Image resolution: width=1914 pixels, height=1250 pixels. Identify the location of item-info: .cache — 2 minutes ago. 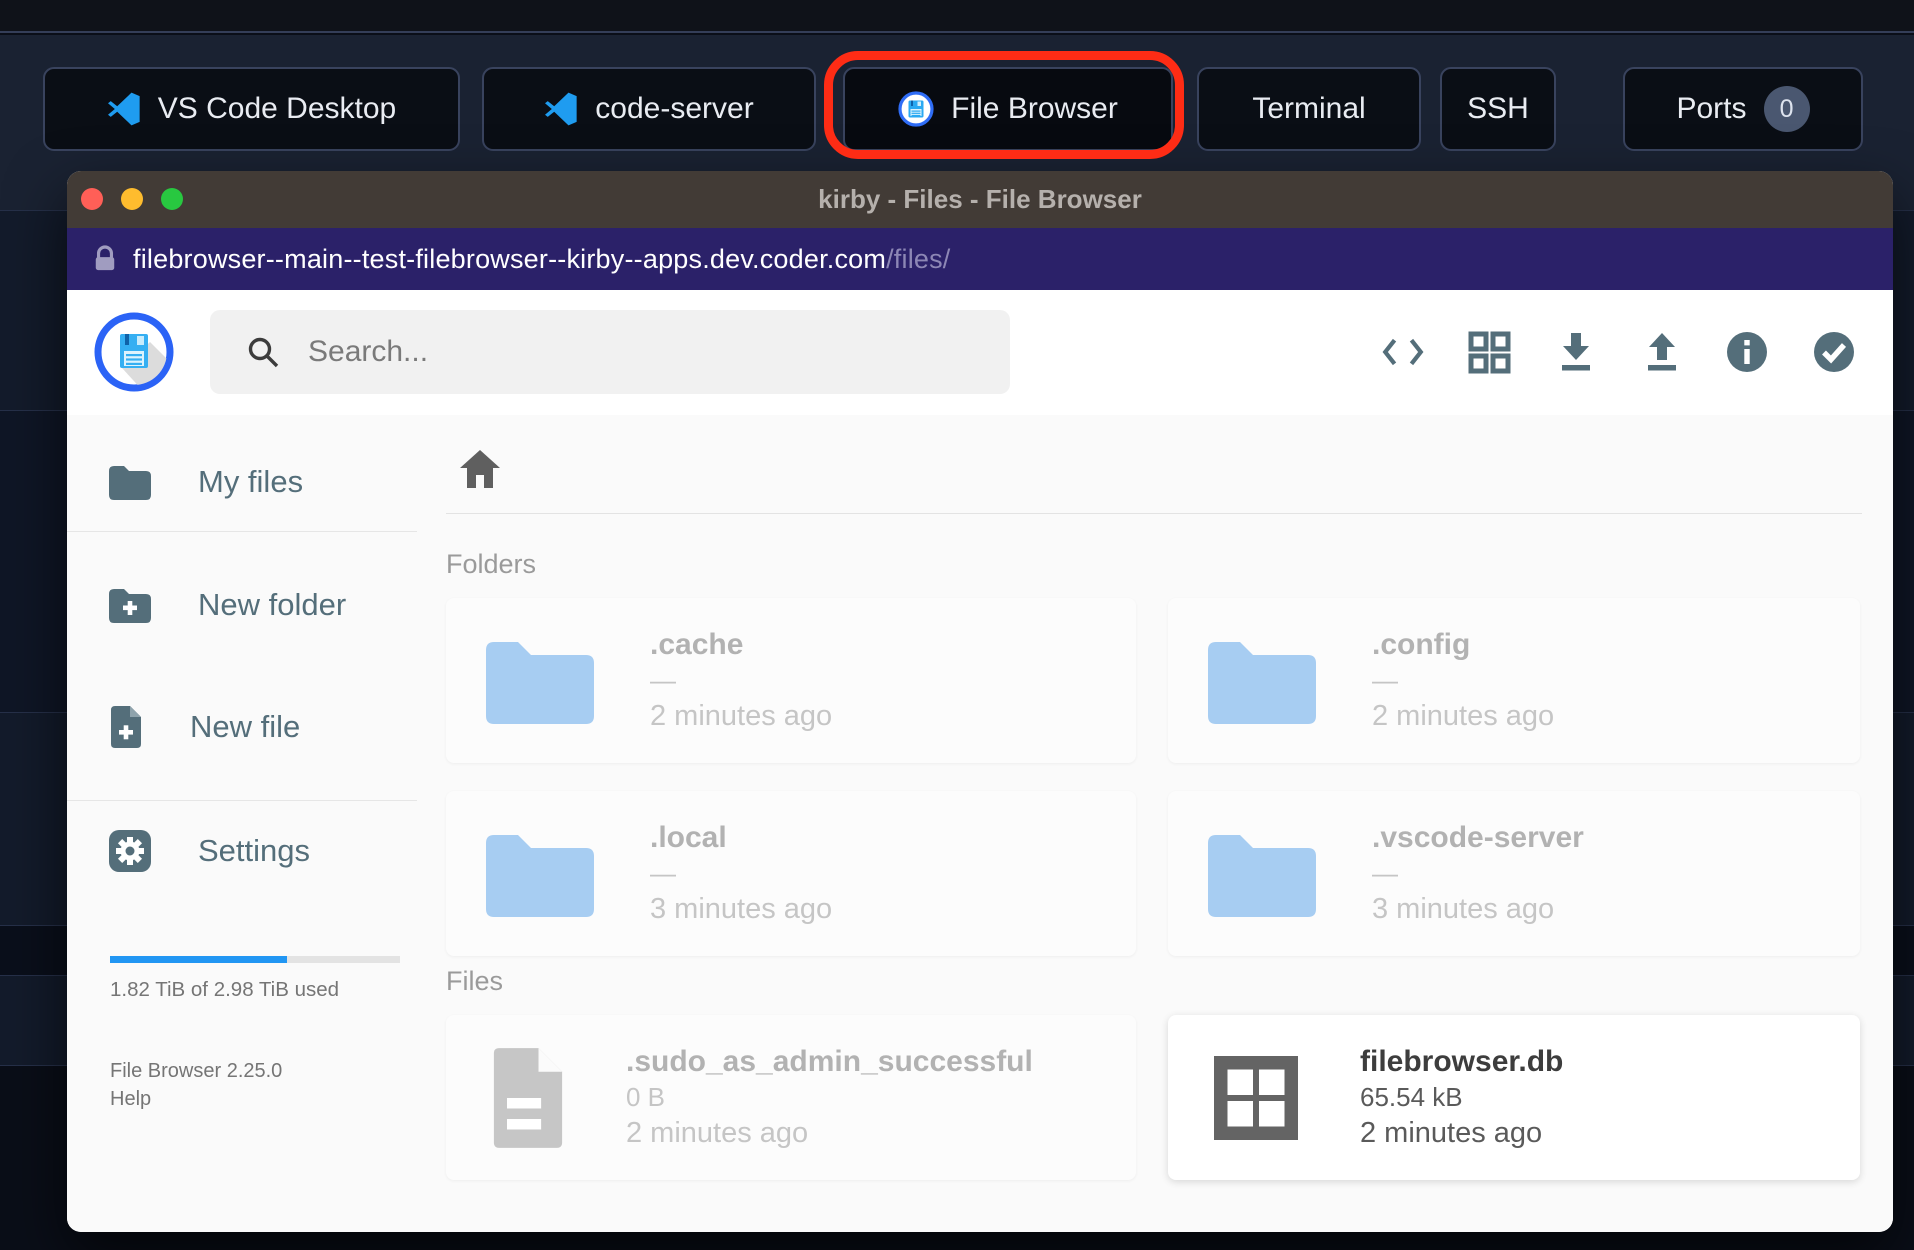
(741, 681).